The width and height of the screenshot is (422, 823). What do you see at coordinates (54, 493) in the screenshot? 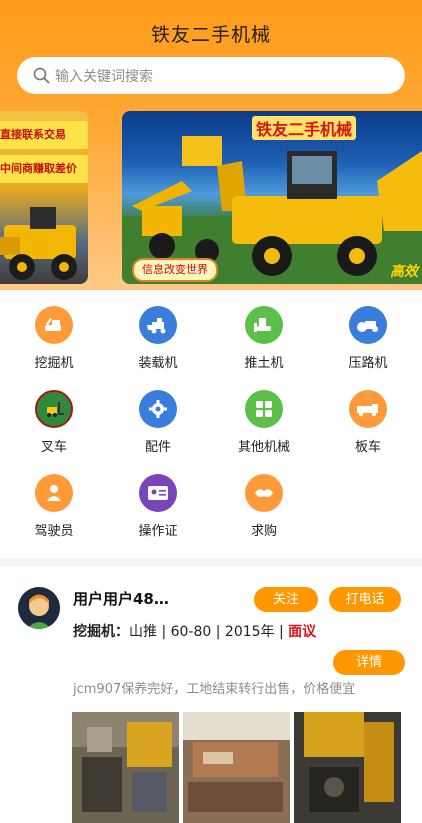
I see `driver-icon` at bounding box center [54, 493].